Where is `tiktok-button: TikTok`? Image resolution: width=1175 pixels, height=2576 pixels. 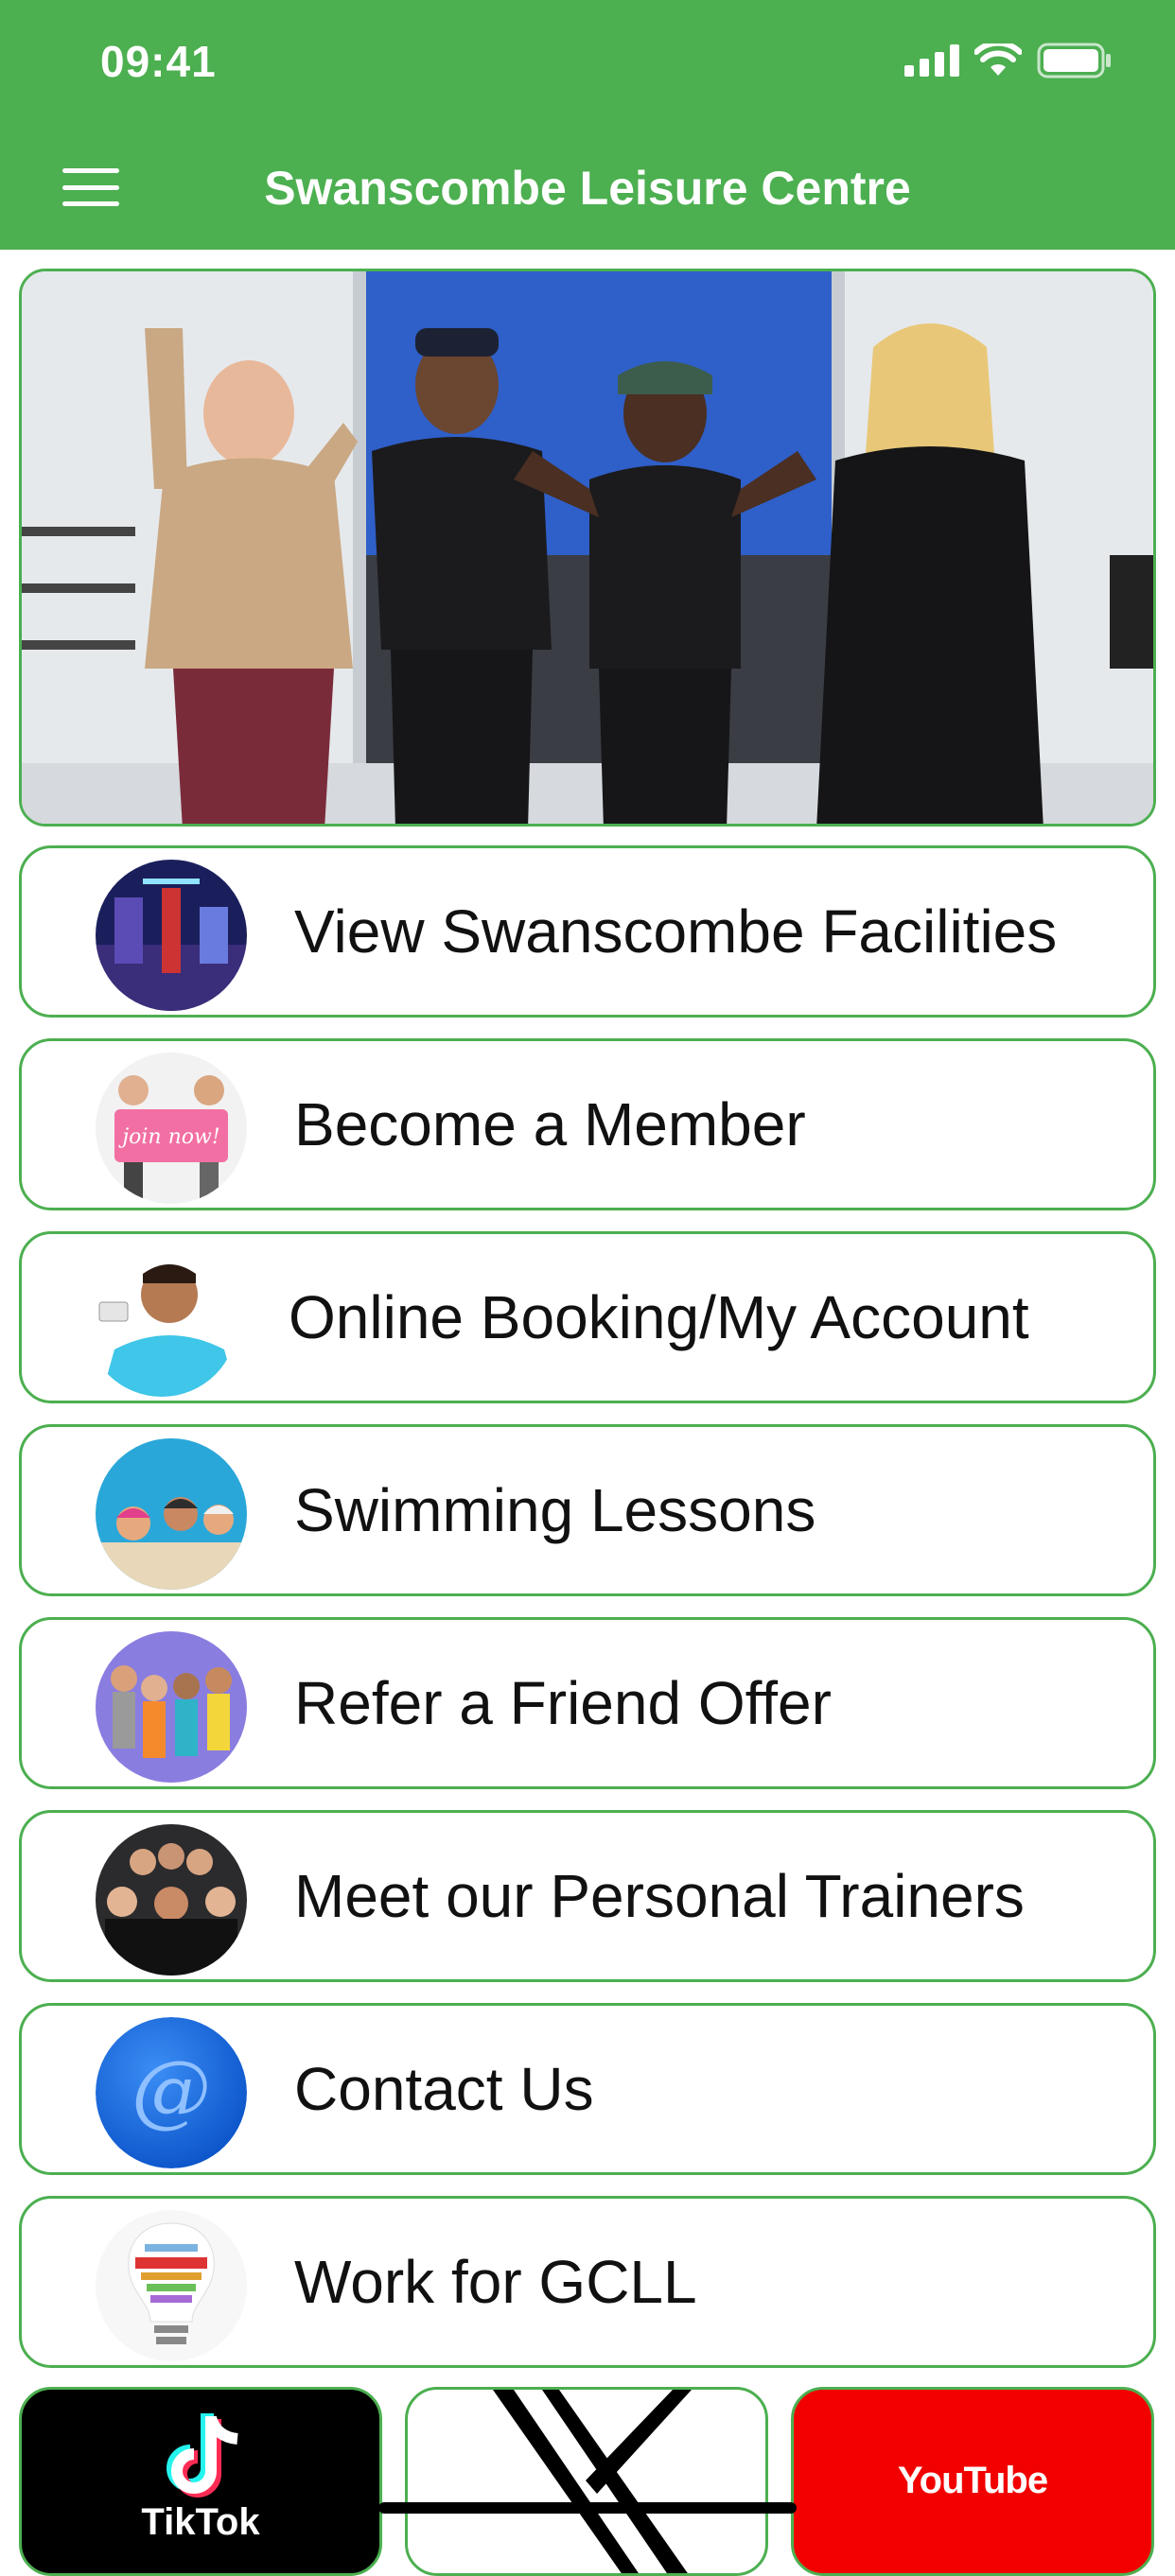 tiktok-button: TikTok is located at coordinates (201, 2481).